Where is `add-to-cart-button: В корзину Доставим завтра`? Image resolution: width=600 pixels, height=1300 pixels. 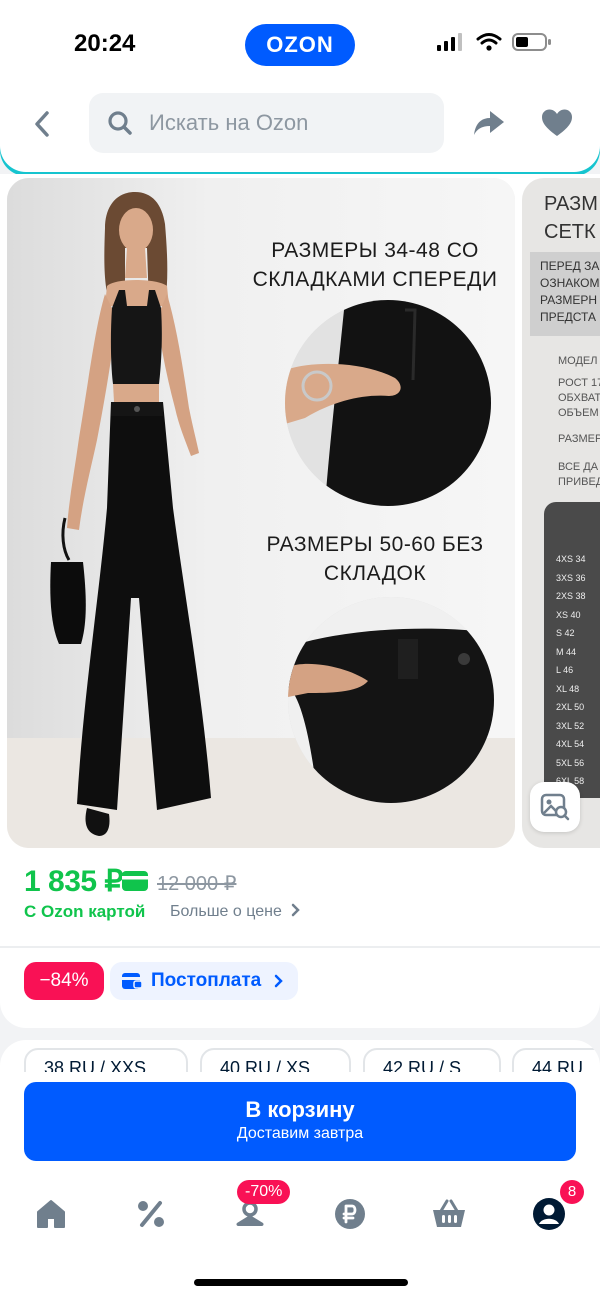
add-to-cart-button: В корзину Доставим завтра is located at coordinates (300, 1121).